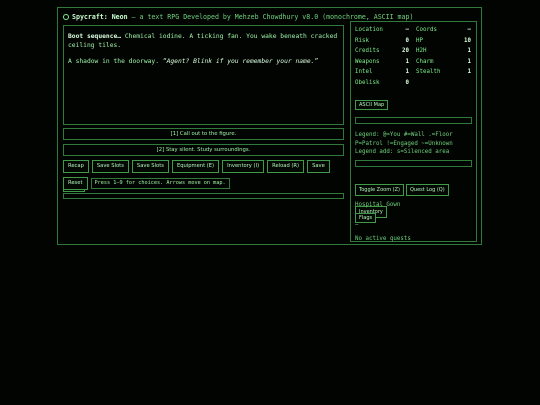  What do you see at coordinates (467, 40) in the screenshot?
I see `stat-value: 10` at bounding box center [467, 40].